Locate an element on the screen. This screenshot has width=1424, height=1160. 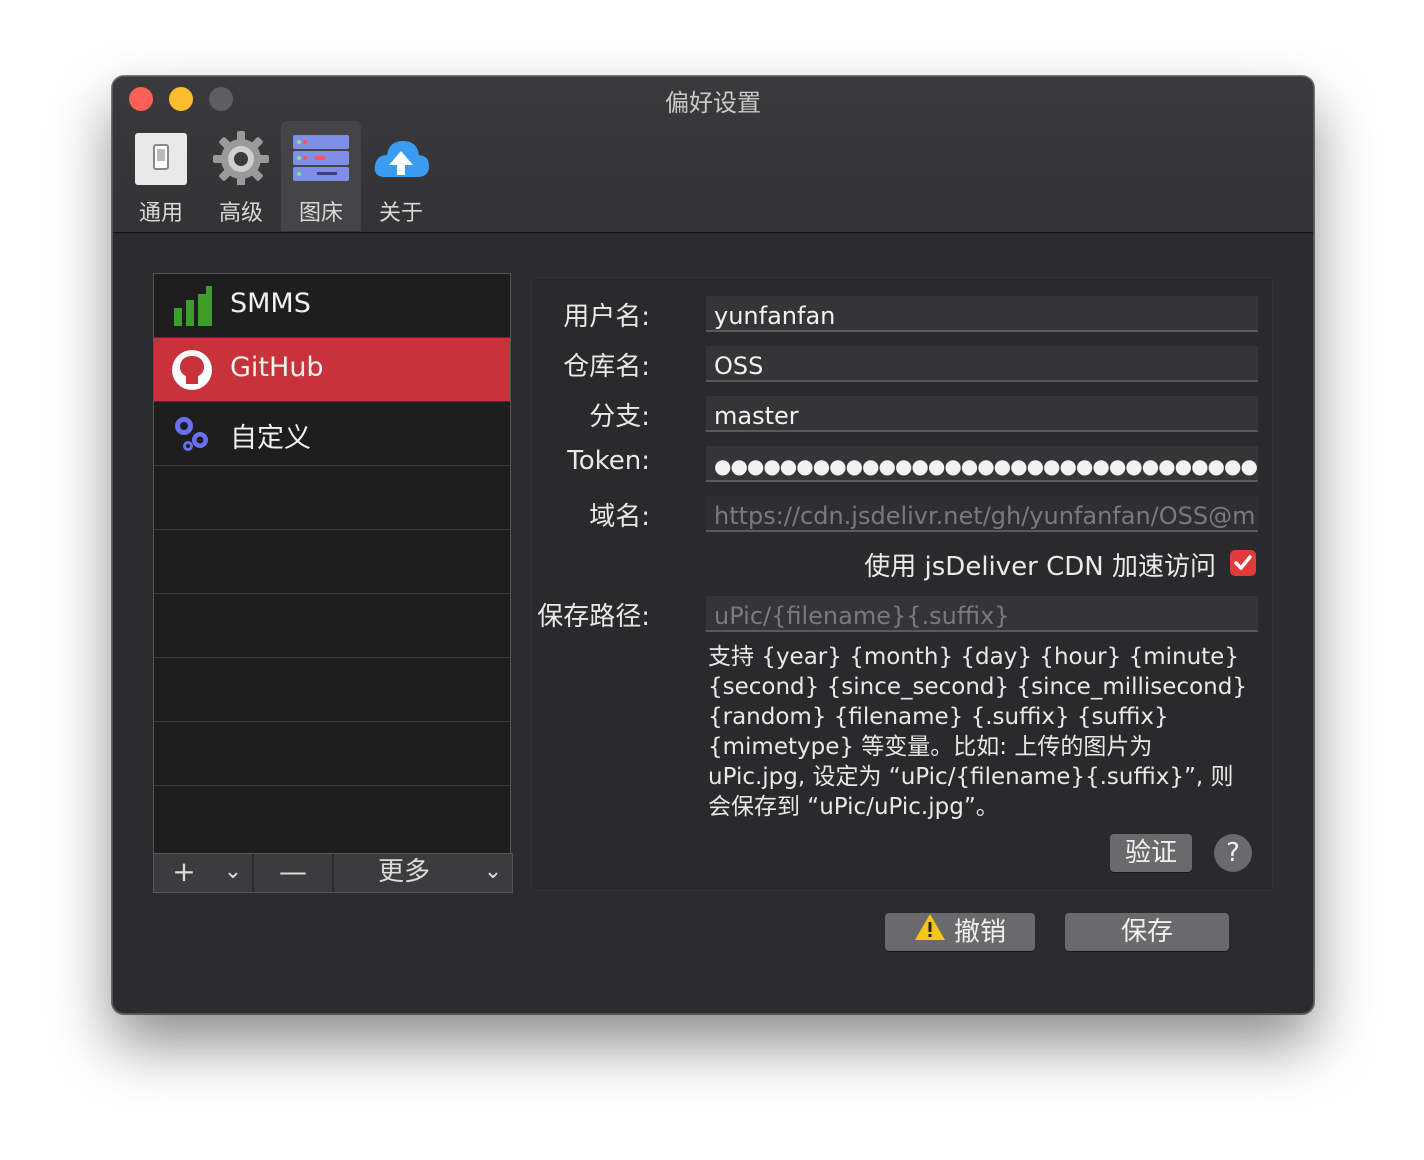
toolbar-general-label: 通用 is located at coordinates (160, 213).